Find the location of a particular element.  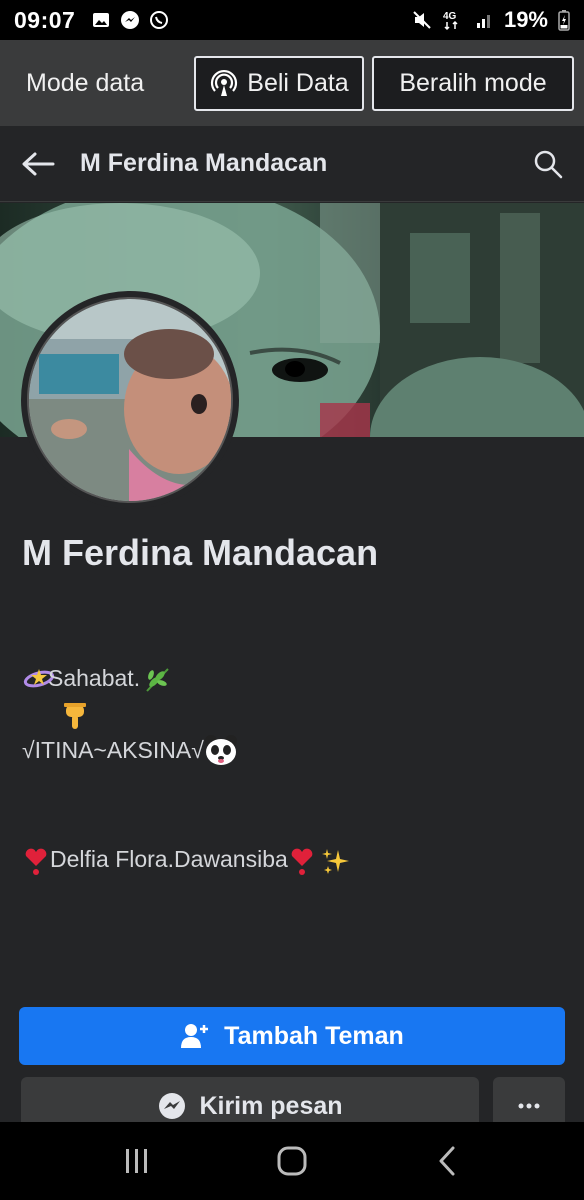

profile-photo is located at coordinates (130, 400).